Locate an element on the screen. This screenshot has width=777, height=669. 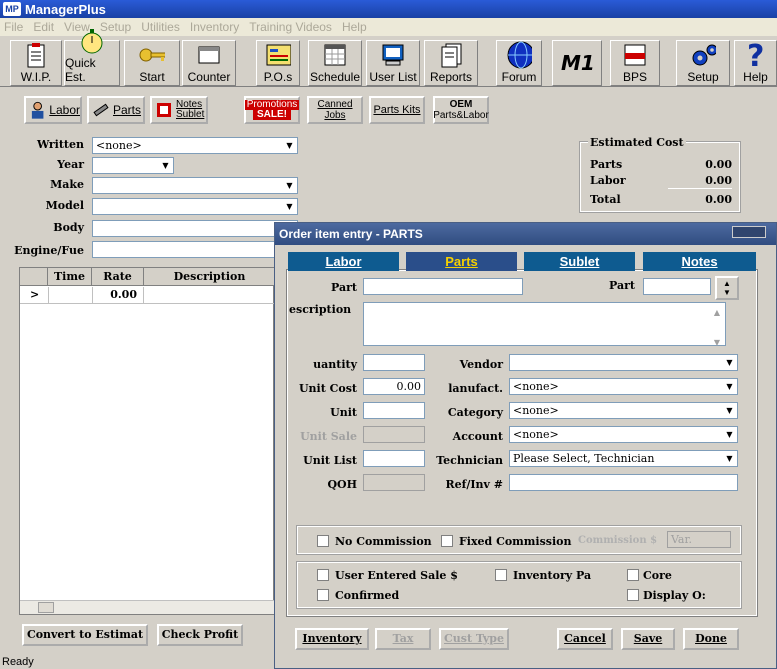
description-textarea: ▲ ▼ is located at coordinates (544, 324).